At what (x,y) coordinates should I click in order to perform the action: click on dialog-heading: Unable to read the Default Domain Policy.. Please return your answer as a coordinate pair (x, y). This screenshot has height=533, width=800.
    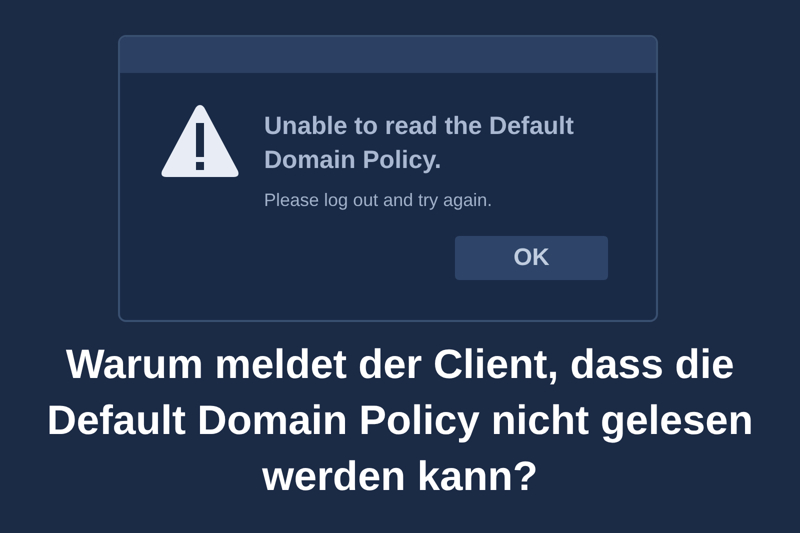
    Looking at the image, I should click on (419, 143).